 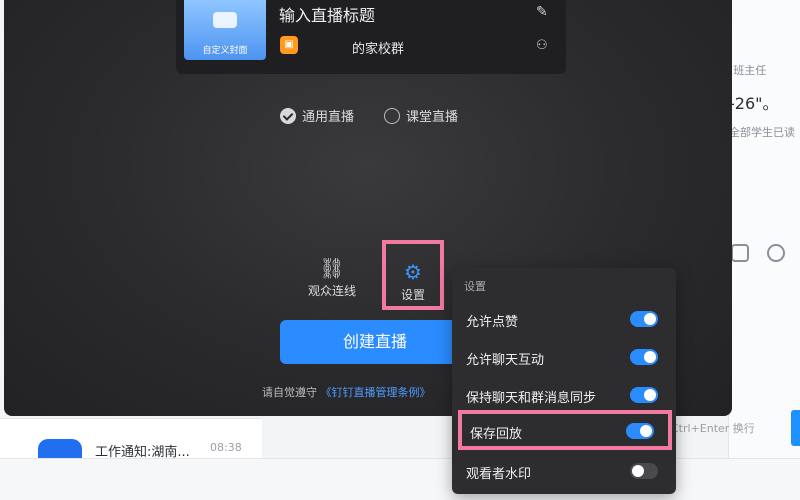 I want to click on cover-image-picker: 自定义封面, so click(x=225, y=30).